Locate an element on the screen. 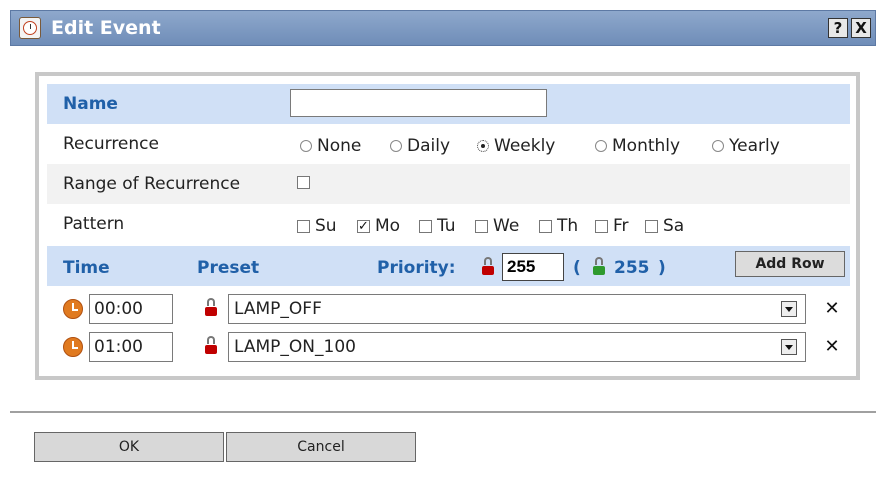  pattern-fr-checkbox is located at coordinates (601, 226).